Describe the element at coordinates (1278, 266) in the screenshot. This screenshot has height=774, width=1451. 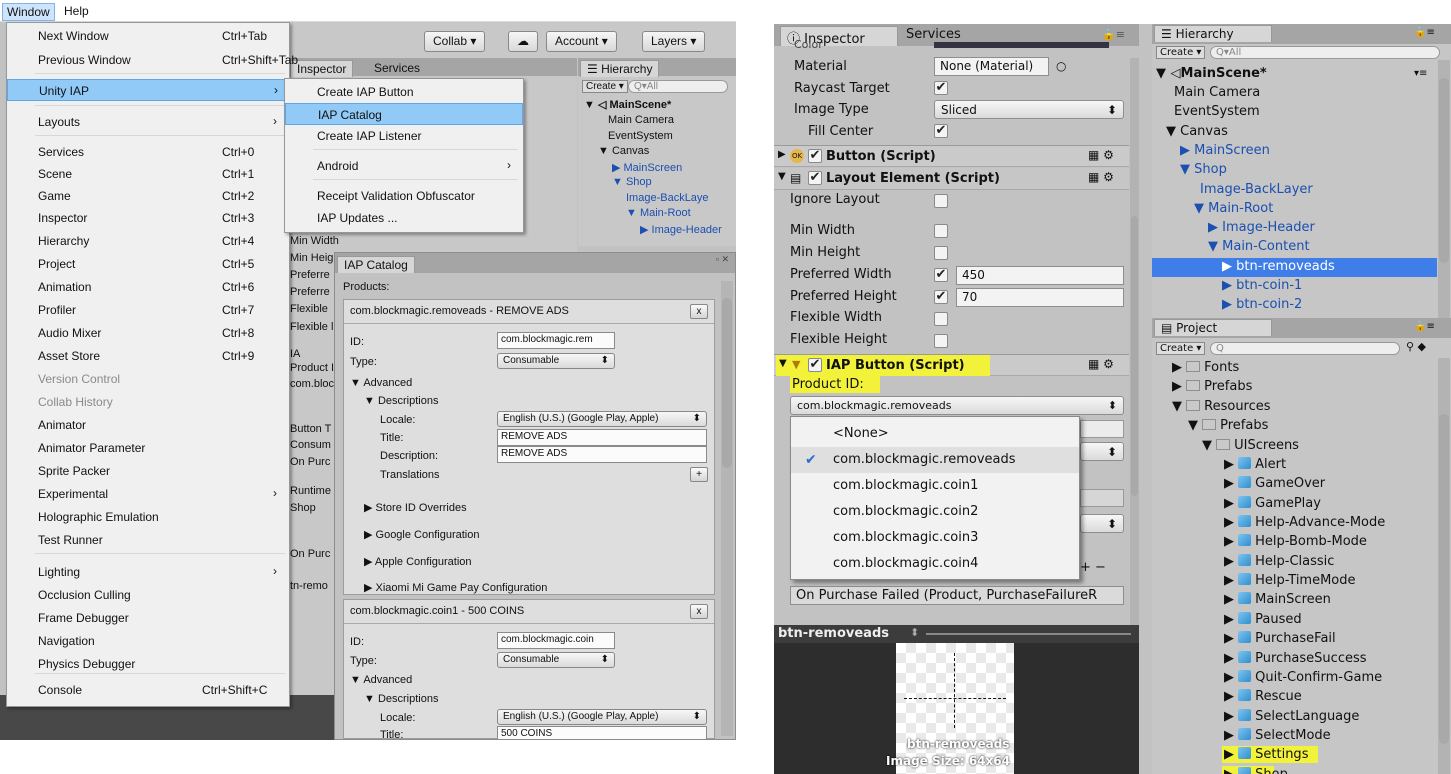
I see `hierarchy-item: ▶ btn-removeads` at that location.